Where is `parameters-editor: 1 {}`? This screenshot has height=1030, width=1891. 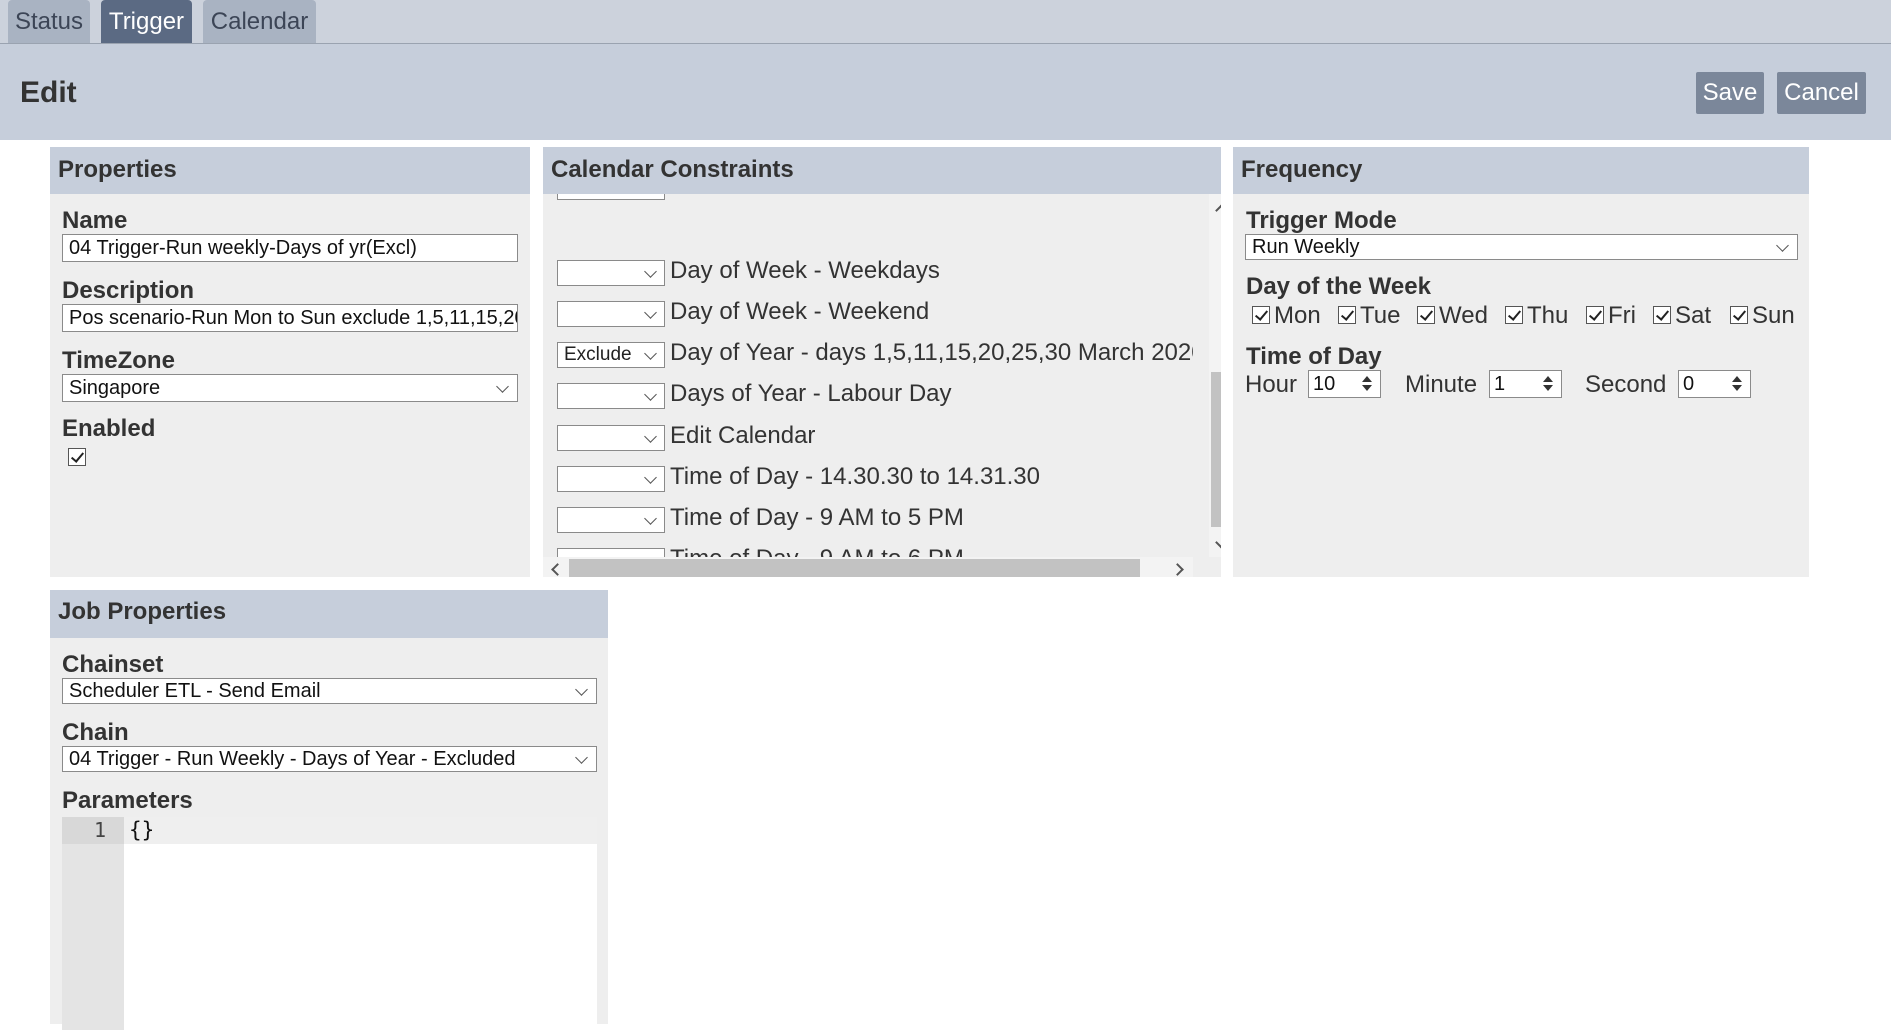 parameters-editor: 1 {} is located at coordinates (329, 923).